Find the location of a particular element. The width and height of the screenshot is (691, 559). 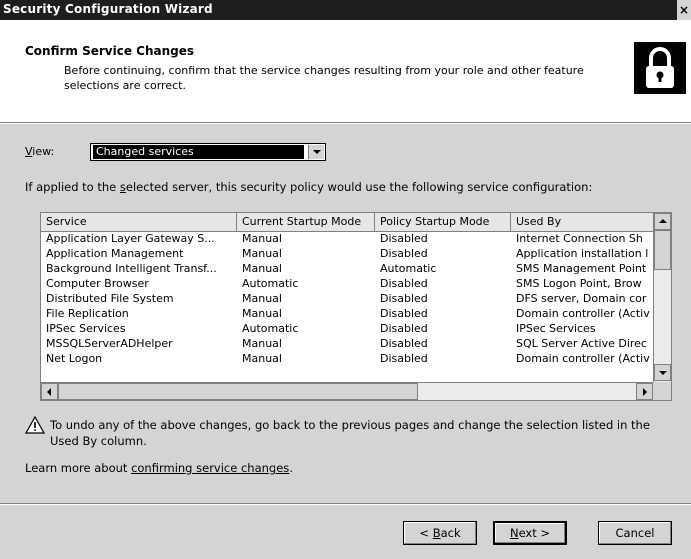

window-title: Security Configuration Wizard is located at coordinates (108, 9).